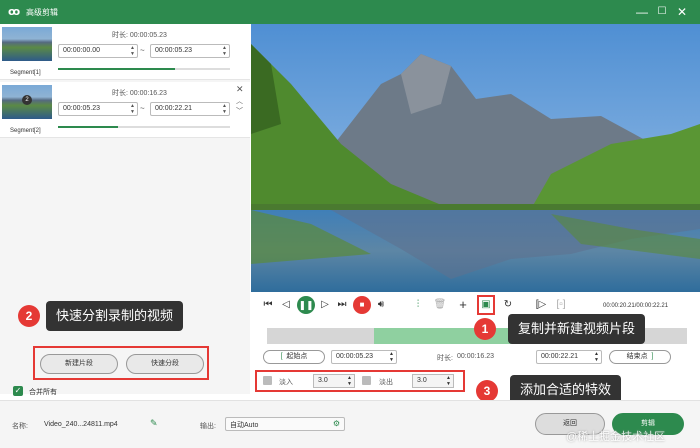 Image resolution: width=700 pixels, height=448 pixels. Describe the element at coordinates (190, 51) in the screenshot. I see `segment-end-input: 00:00:05.23 ▲ ▼` at that location.